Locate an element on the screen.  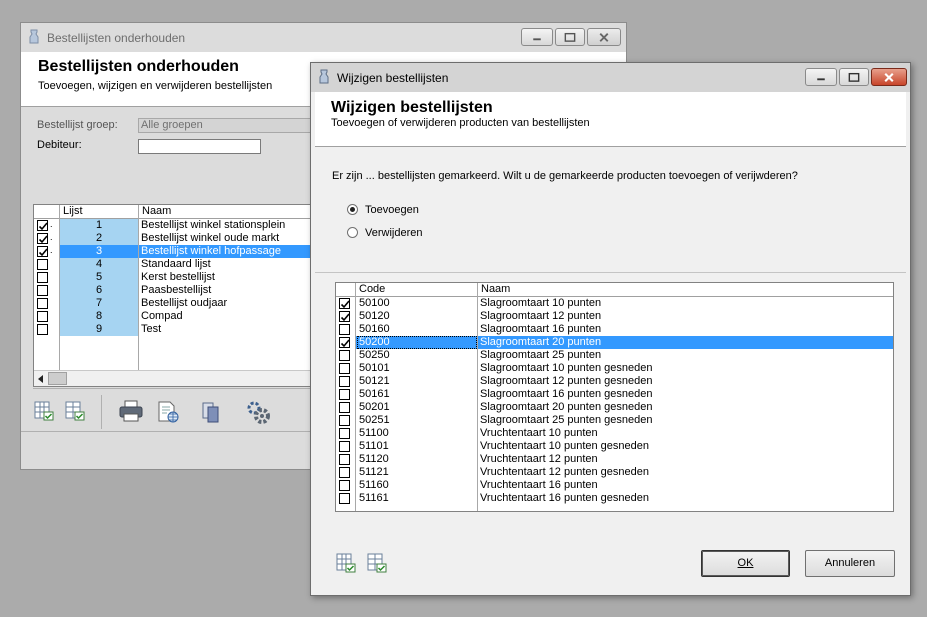
close-icon is located at coordinates (604, 37).